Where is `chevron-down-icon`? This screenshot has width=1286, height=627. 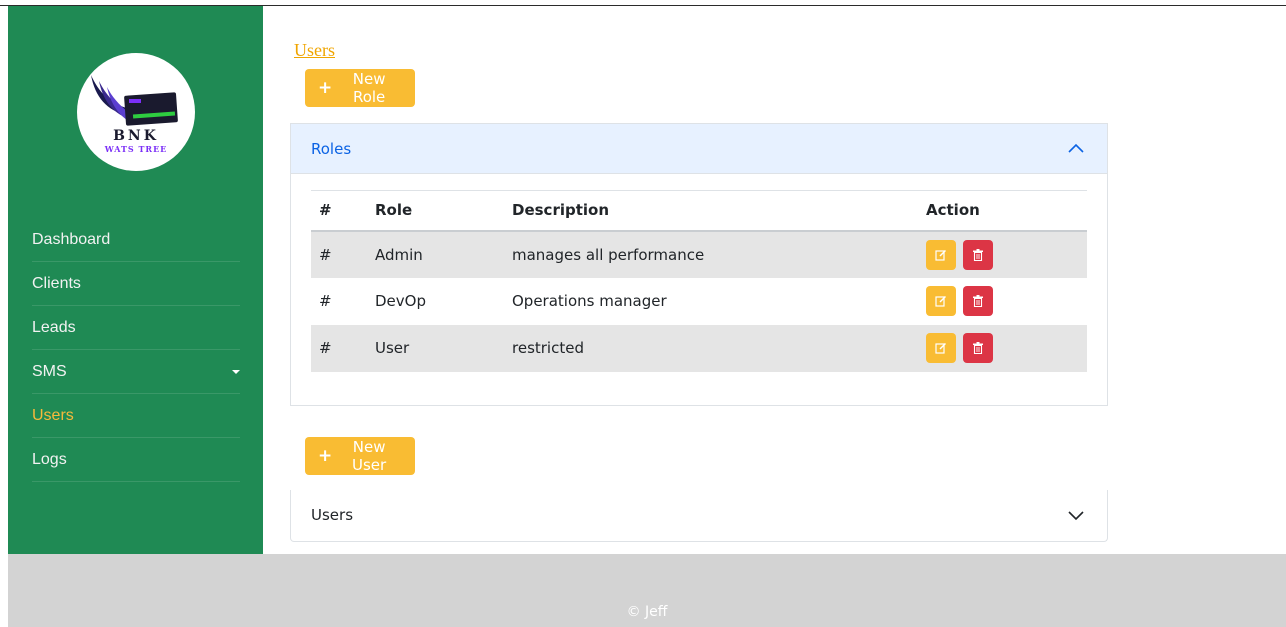 chevron-down-icon is located at coordinates (1076, 516).